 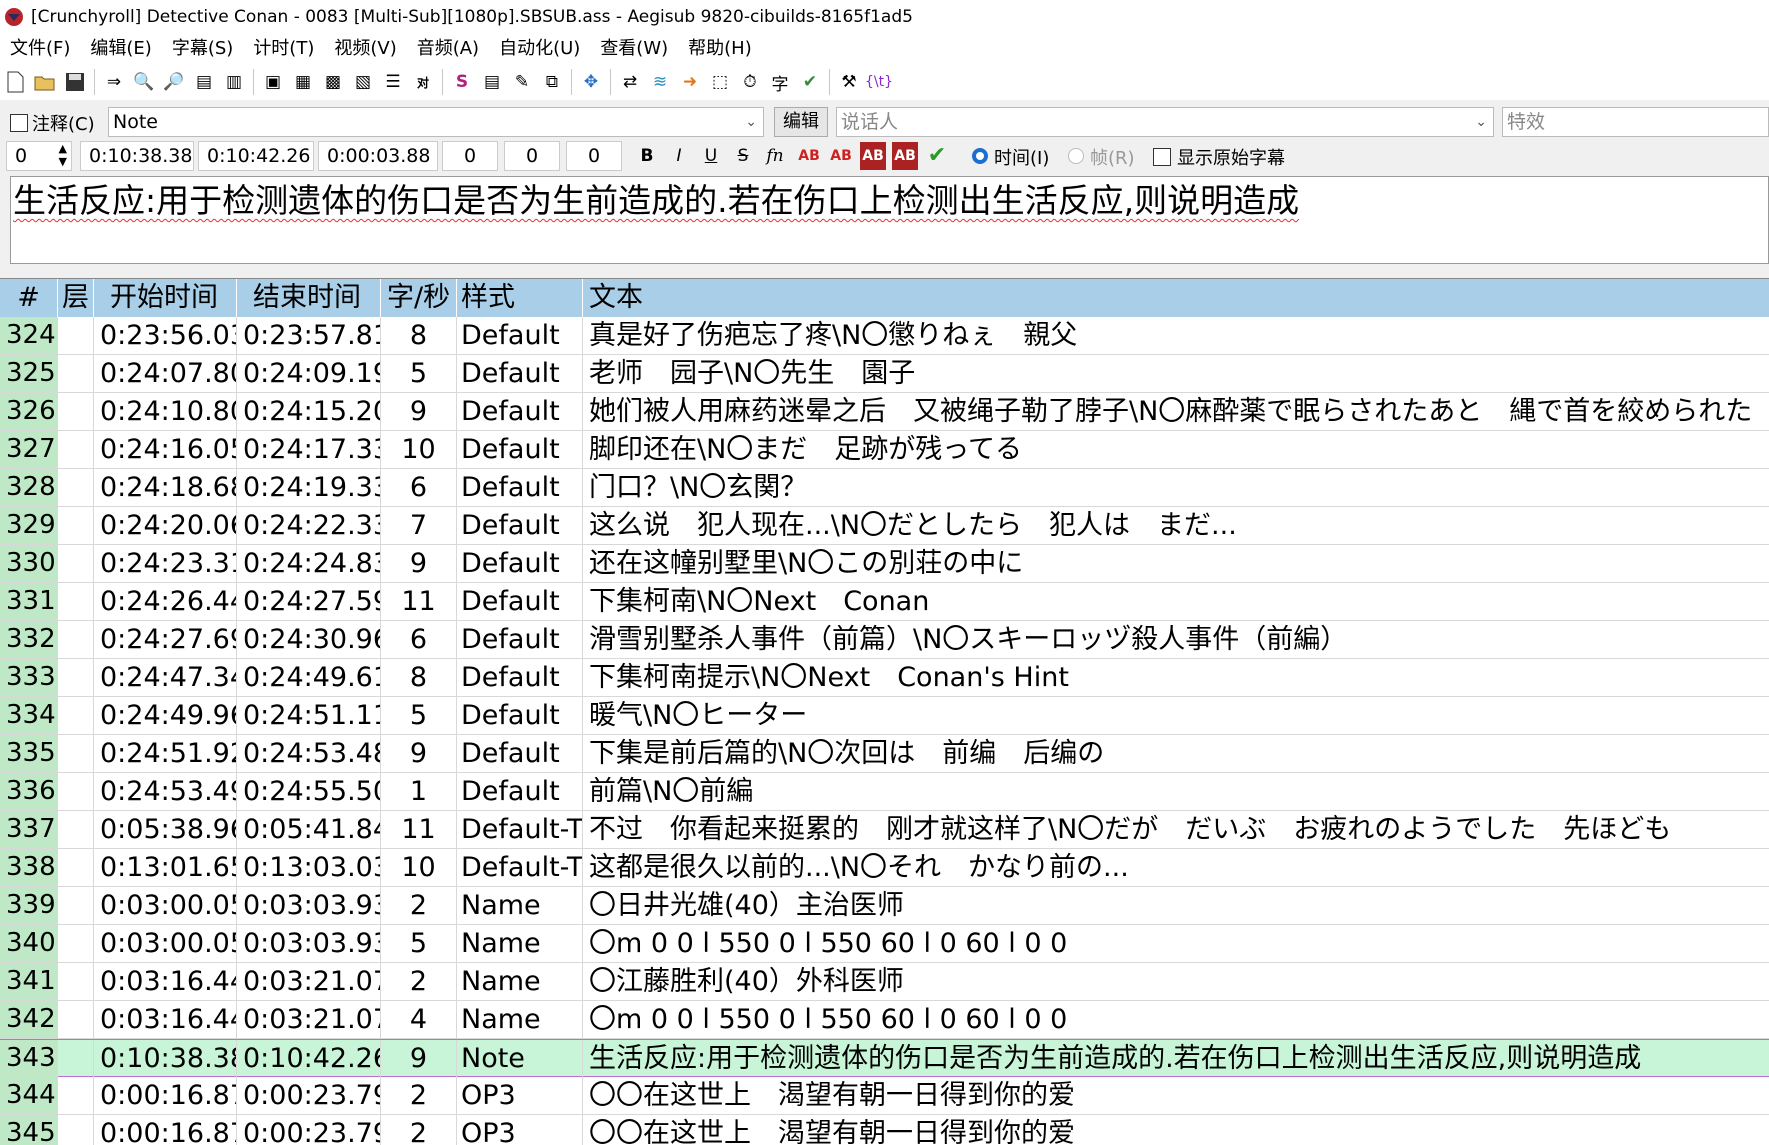 I want to click on film-icon: ▧, so click(x=363, y=82).